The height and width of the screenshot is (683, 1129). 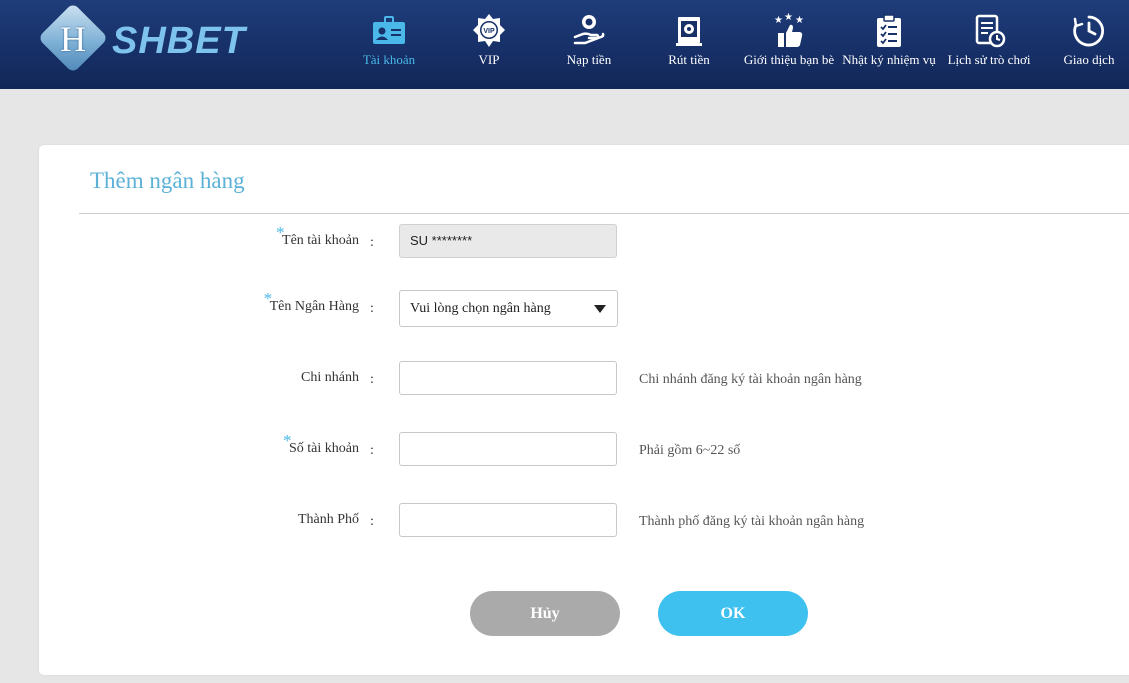 I want to click on account-number-row: * Số tài khoản : Phải gồm 6~22 số, so click(x=584, y=451).